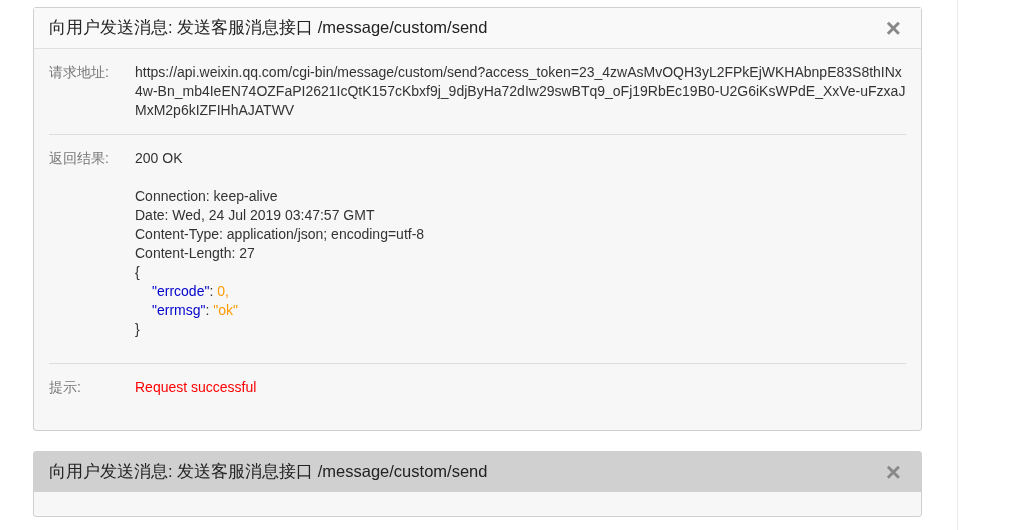  Describe the element at coordinates (520, 91) in the screenshot. I see `request-url: https://api.weixin.qq.com/cgi-bin/message/custom/send?access_token=23_4zwAsMvOQH3yL2FPkEjWKHAbnpE83S8thINx4w-Bn_mb4IeEN74OZFaPI2621IcQtK157cKbxf9j_9djByHa72dIw29swBTq9_oFj19RbEc19B0-U2G6iKsWPdE_XxVe-uFzxaJMxM2p6kIZFIHhAJATWV` at that location.